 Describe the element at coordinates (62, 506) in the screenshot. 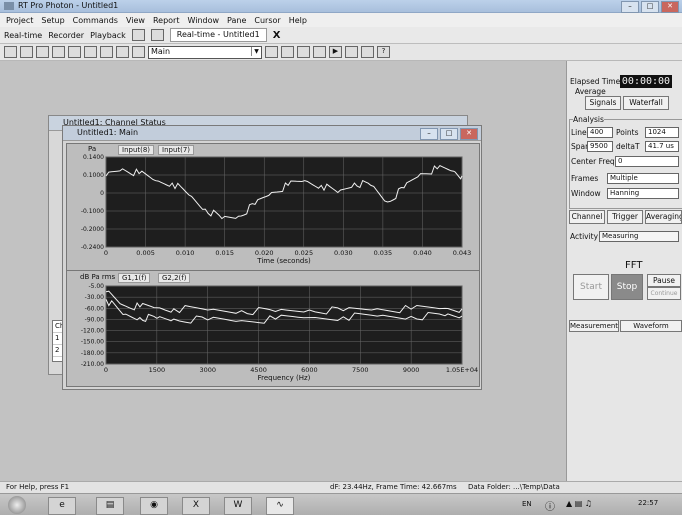

I see `browser-icon: e` at that location.